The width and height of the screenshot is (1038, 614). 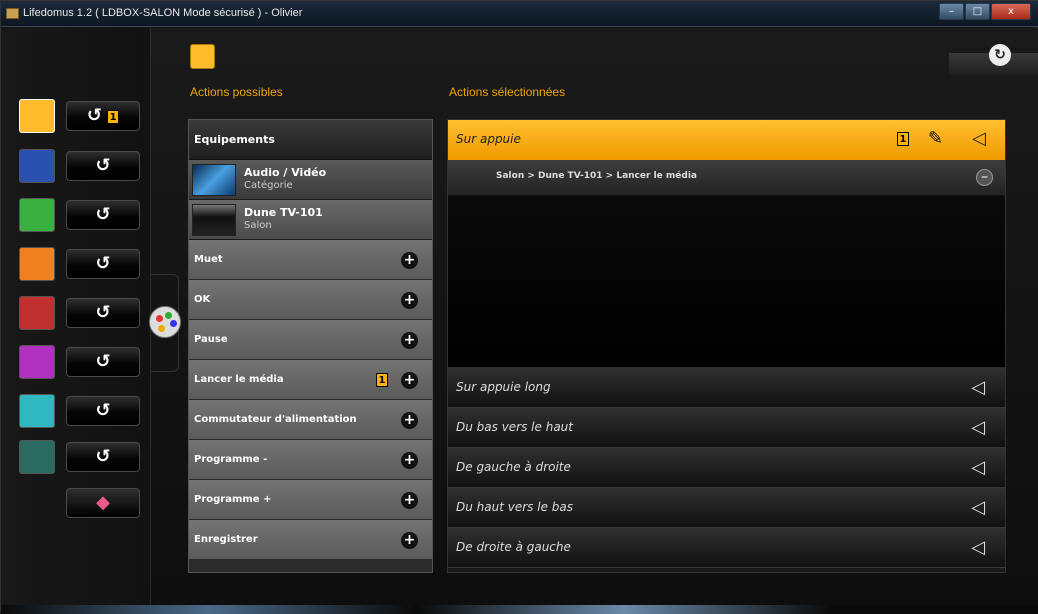 I want to click on gesture-button-teal: ↺, so click(x=103, y=457).